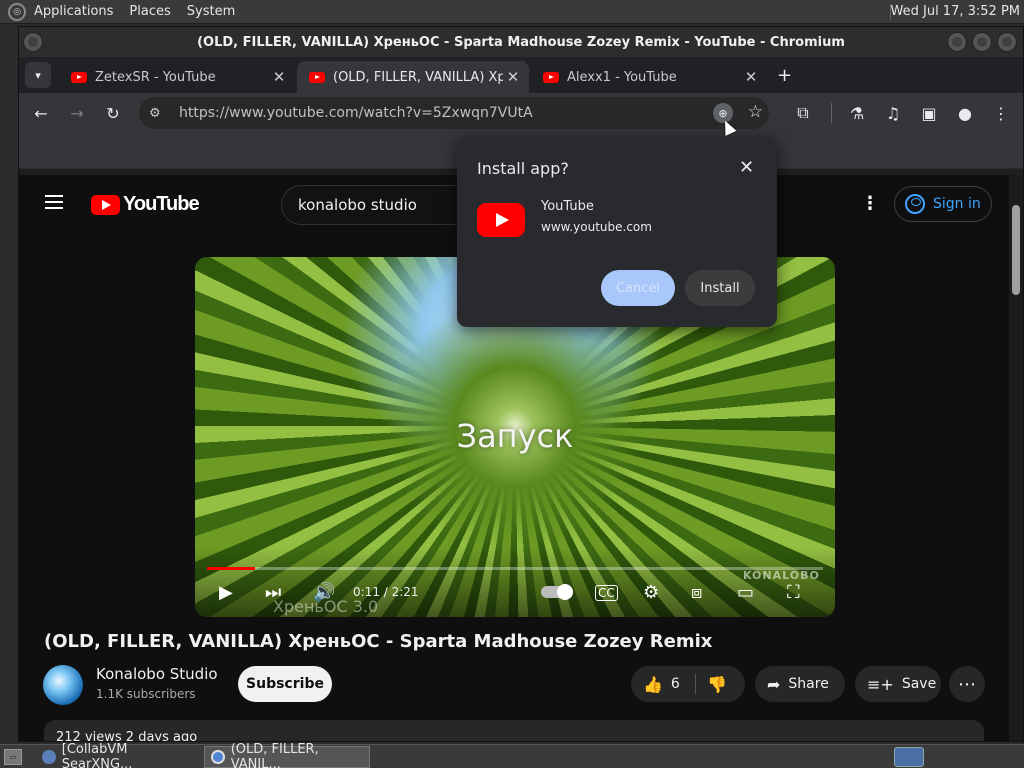 The image size is (1024, 768). What do you see at coordinates (63, 685) in the screenshot?
I see `channel-avatar` at bounding box center [63, 685].